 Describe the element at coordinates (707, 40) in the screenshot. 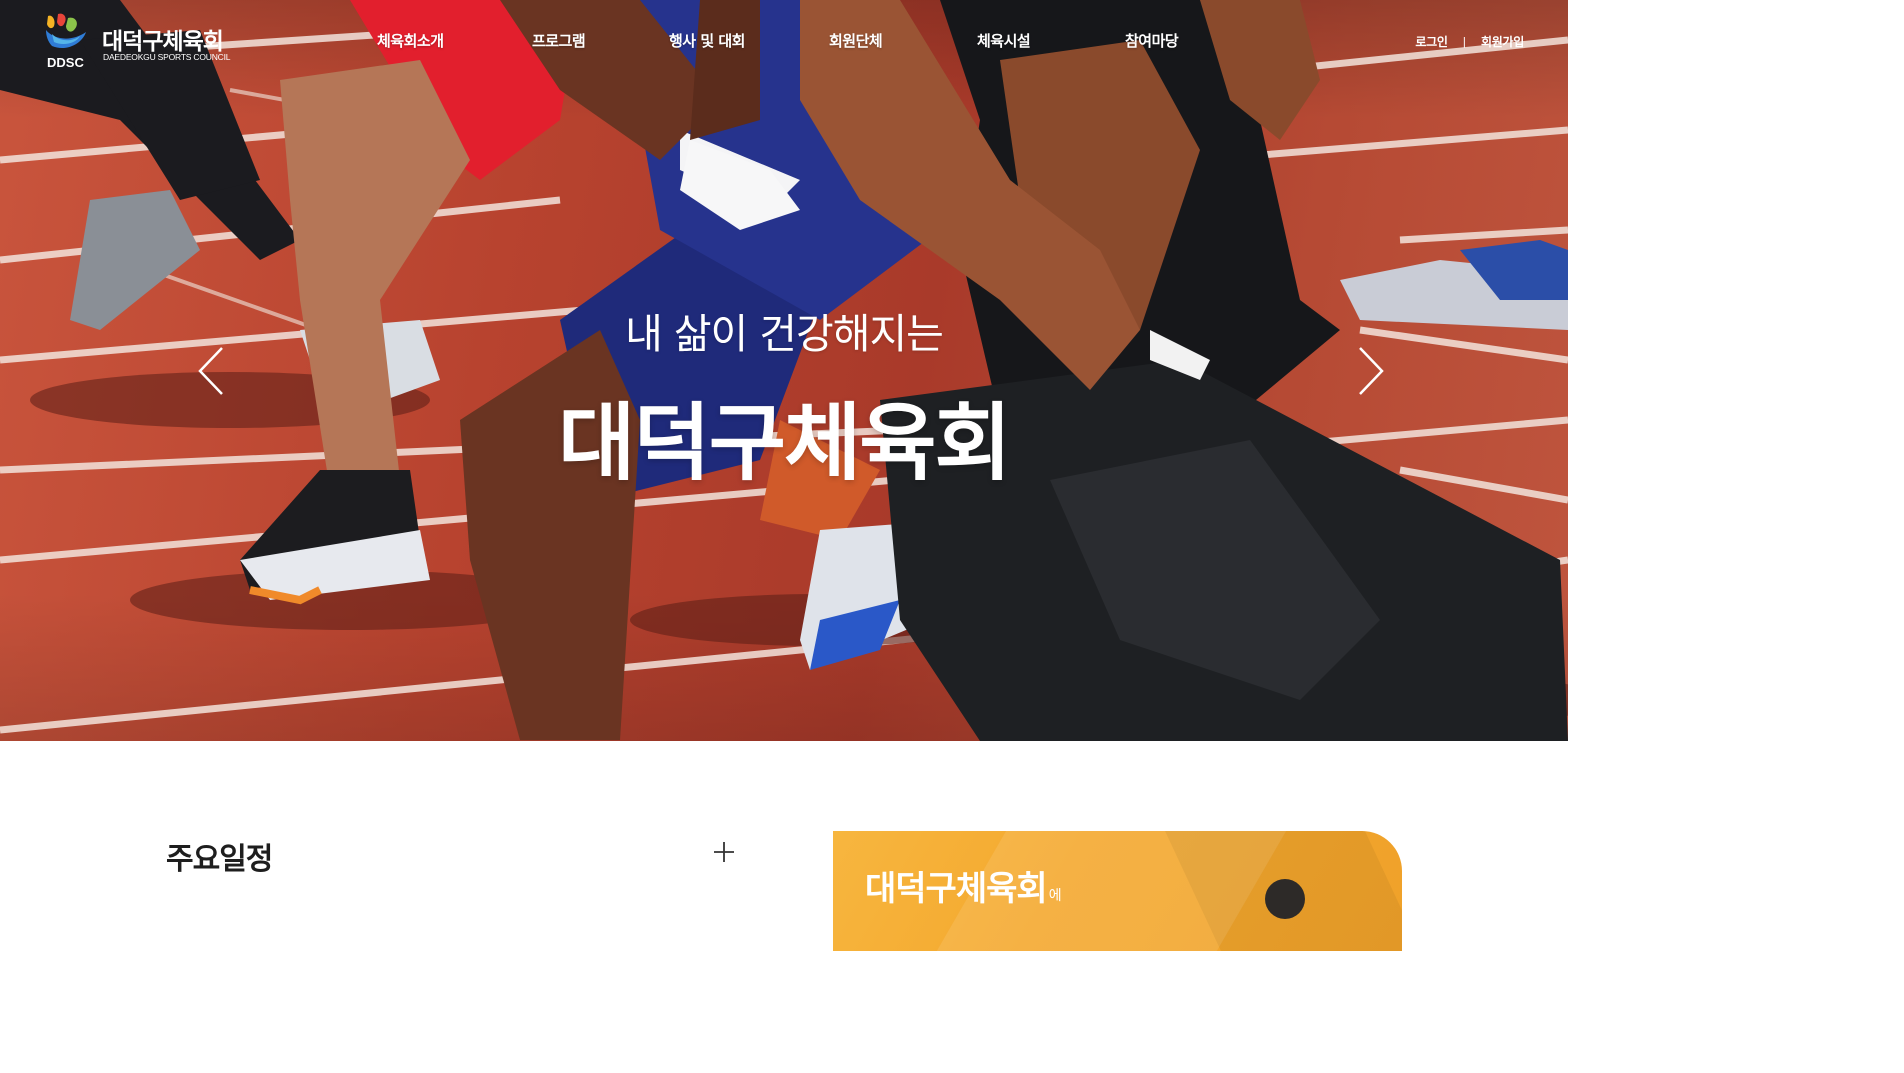

I see `nav-item-events: 행사 및 대회` at that location.